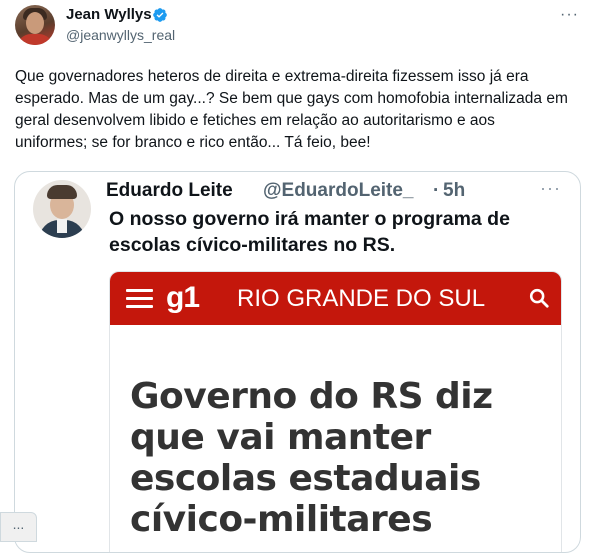 Image resolution: width=589 pixels, height=553 pixels. Describe the element at coordinates (35, 25) in the screenshot. I see `author-avatar` at that location.